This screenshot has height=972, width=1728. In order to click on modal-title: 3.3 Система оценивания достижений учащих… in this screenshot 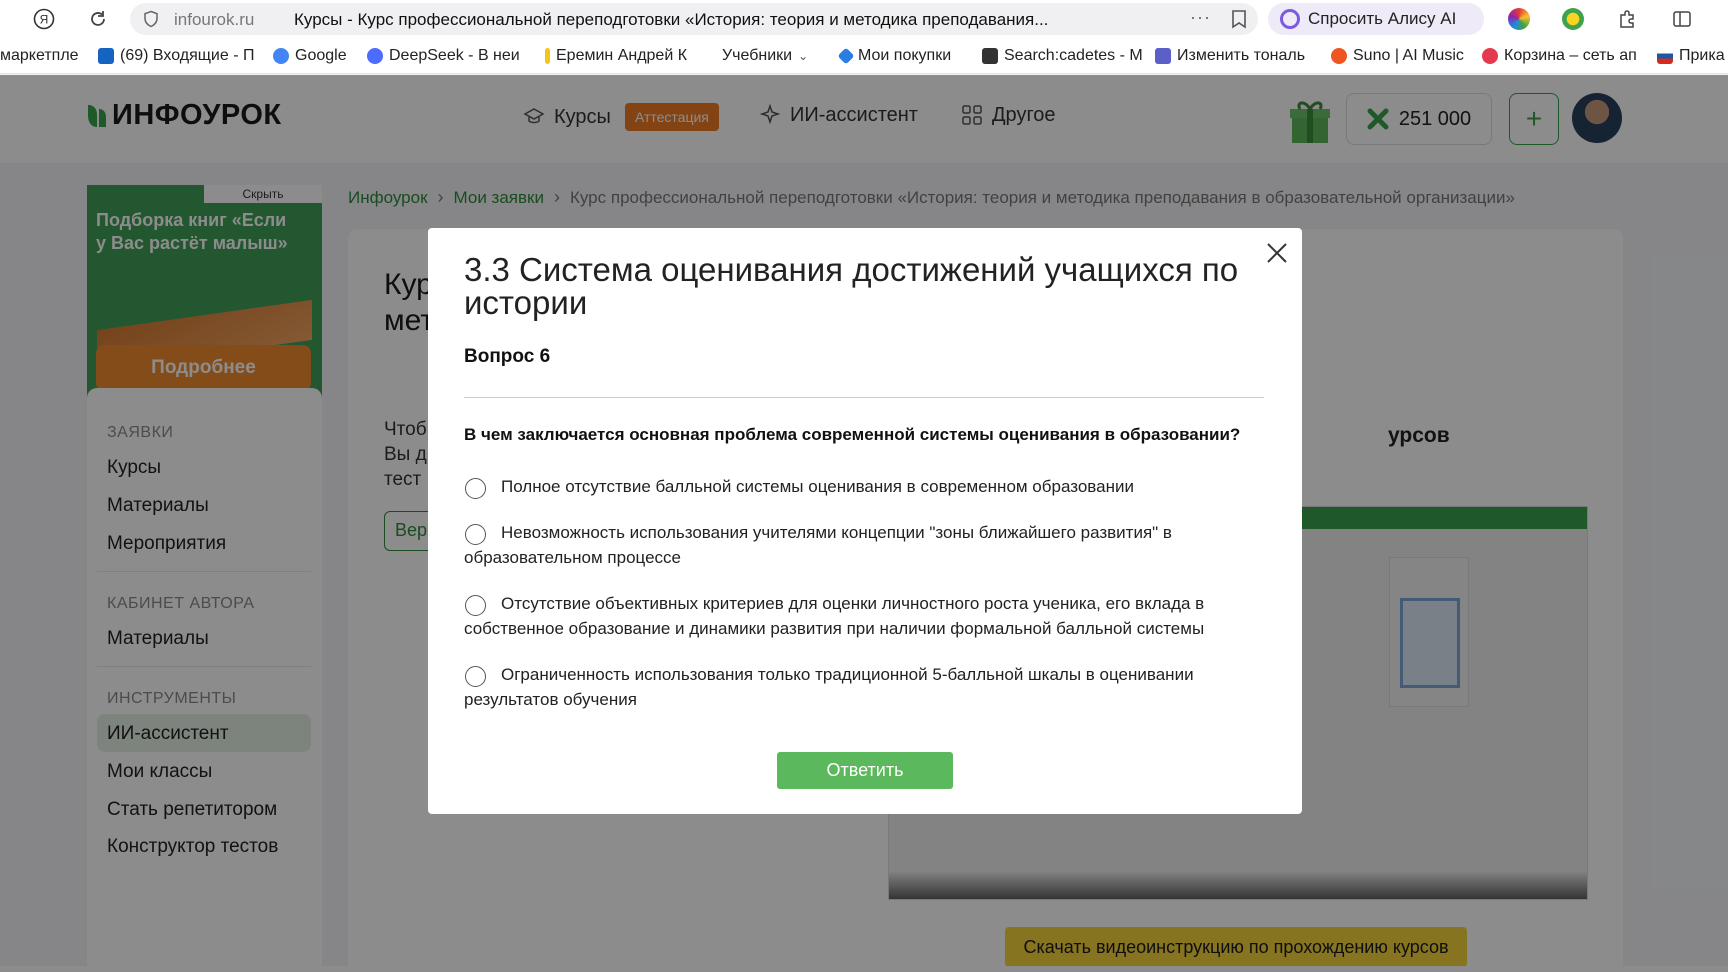, I will do `click(851, 286)`.